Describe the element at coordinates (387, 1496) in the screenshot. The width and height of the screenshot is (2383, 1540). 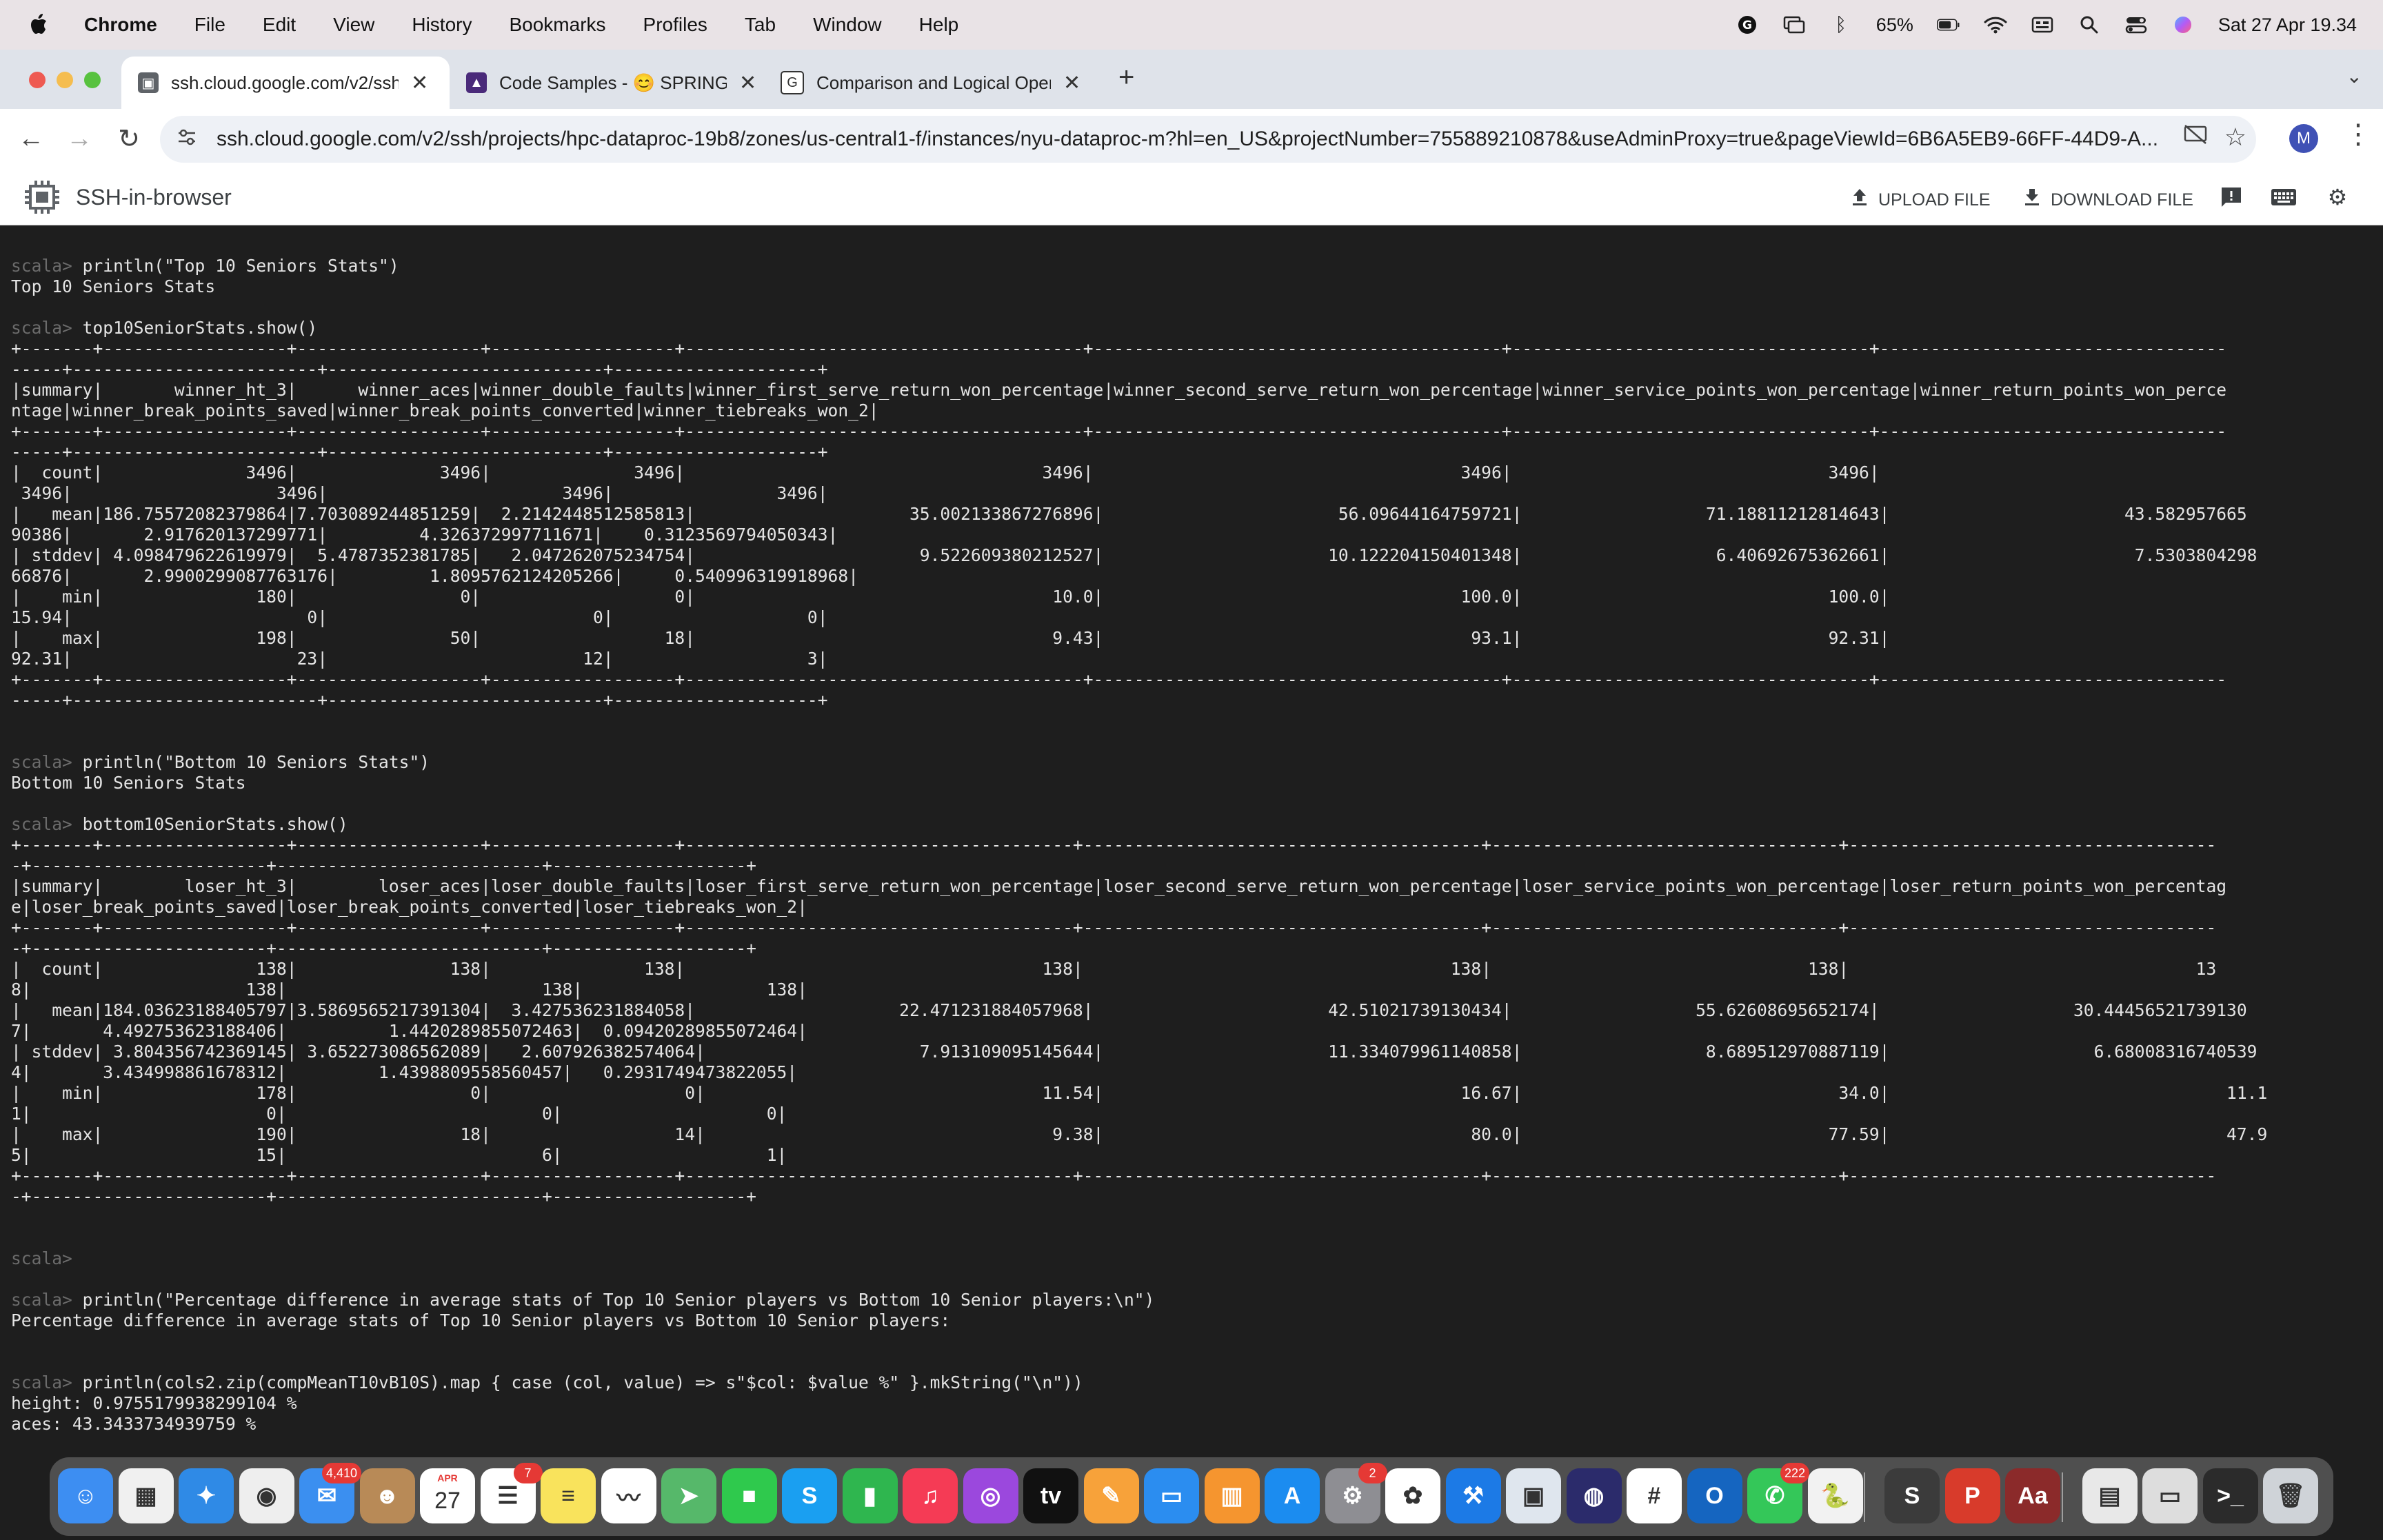
I see `contacts-icon: ☻` at that location.